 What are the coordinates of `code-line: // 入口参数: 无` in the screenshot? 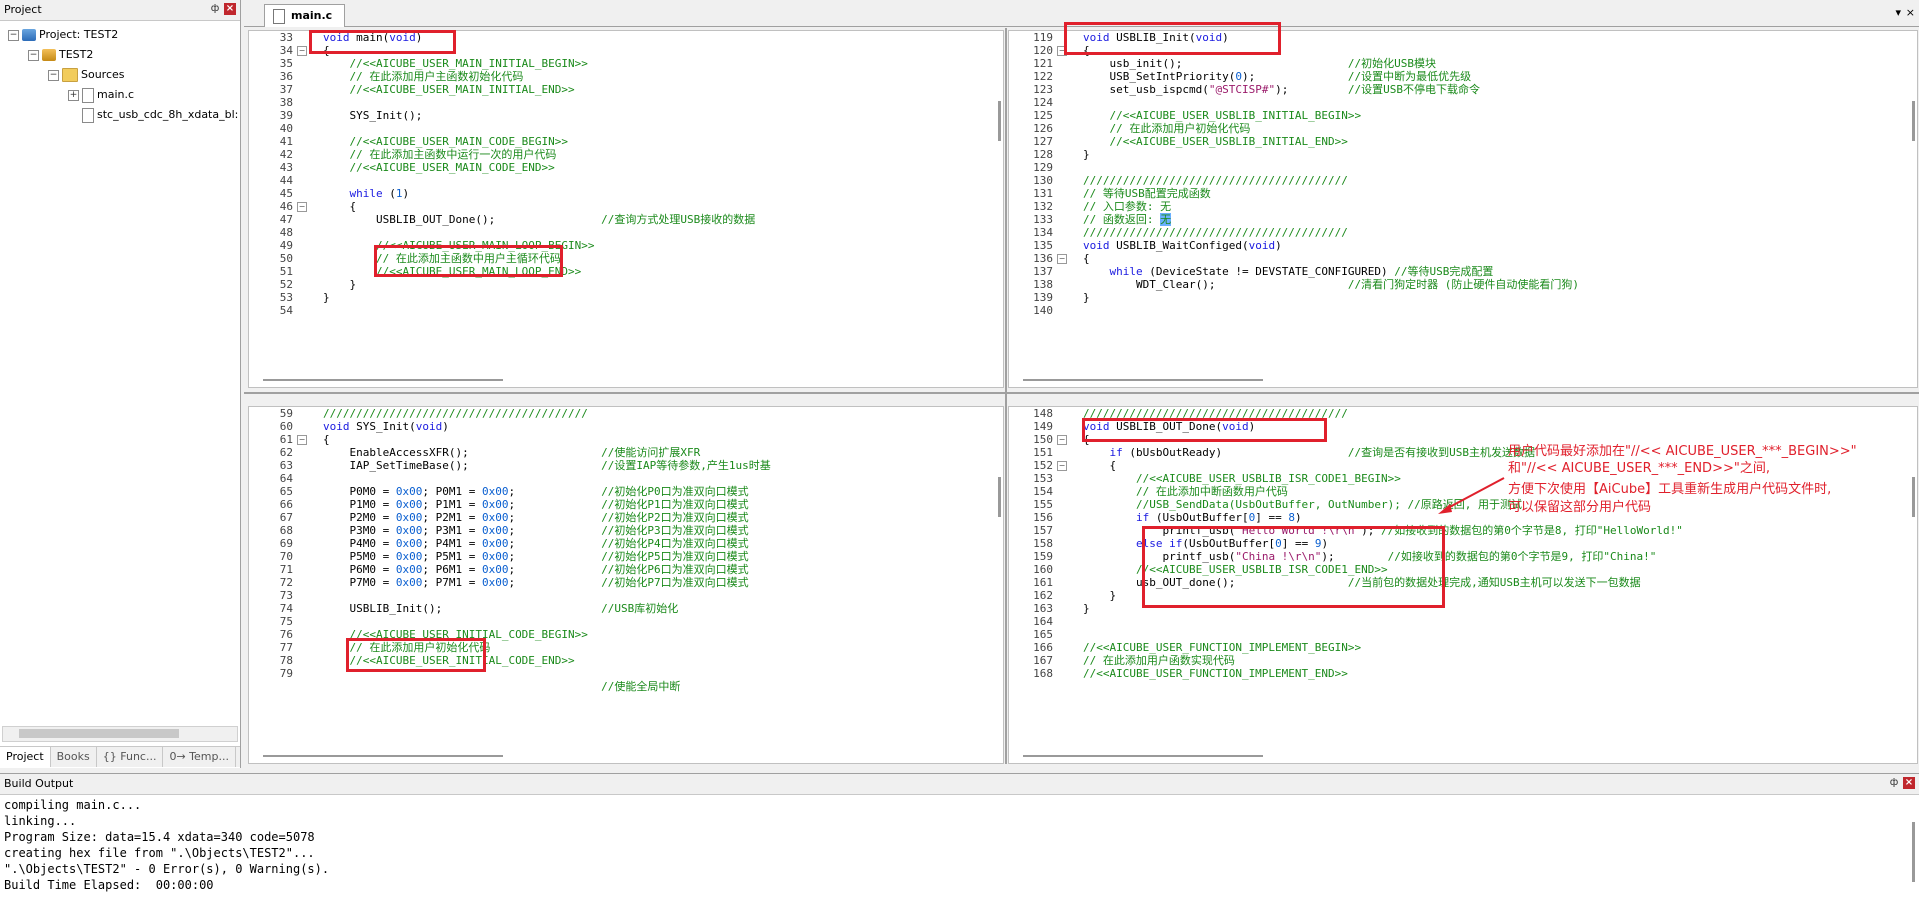 It's located at (1127, 206).